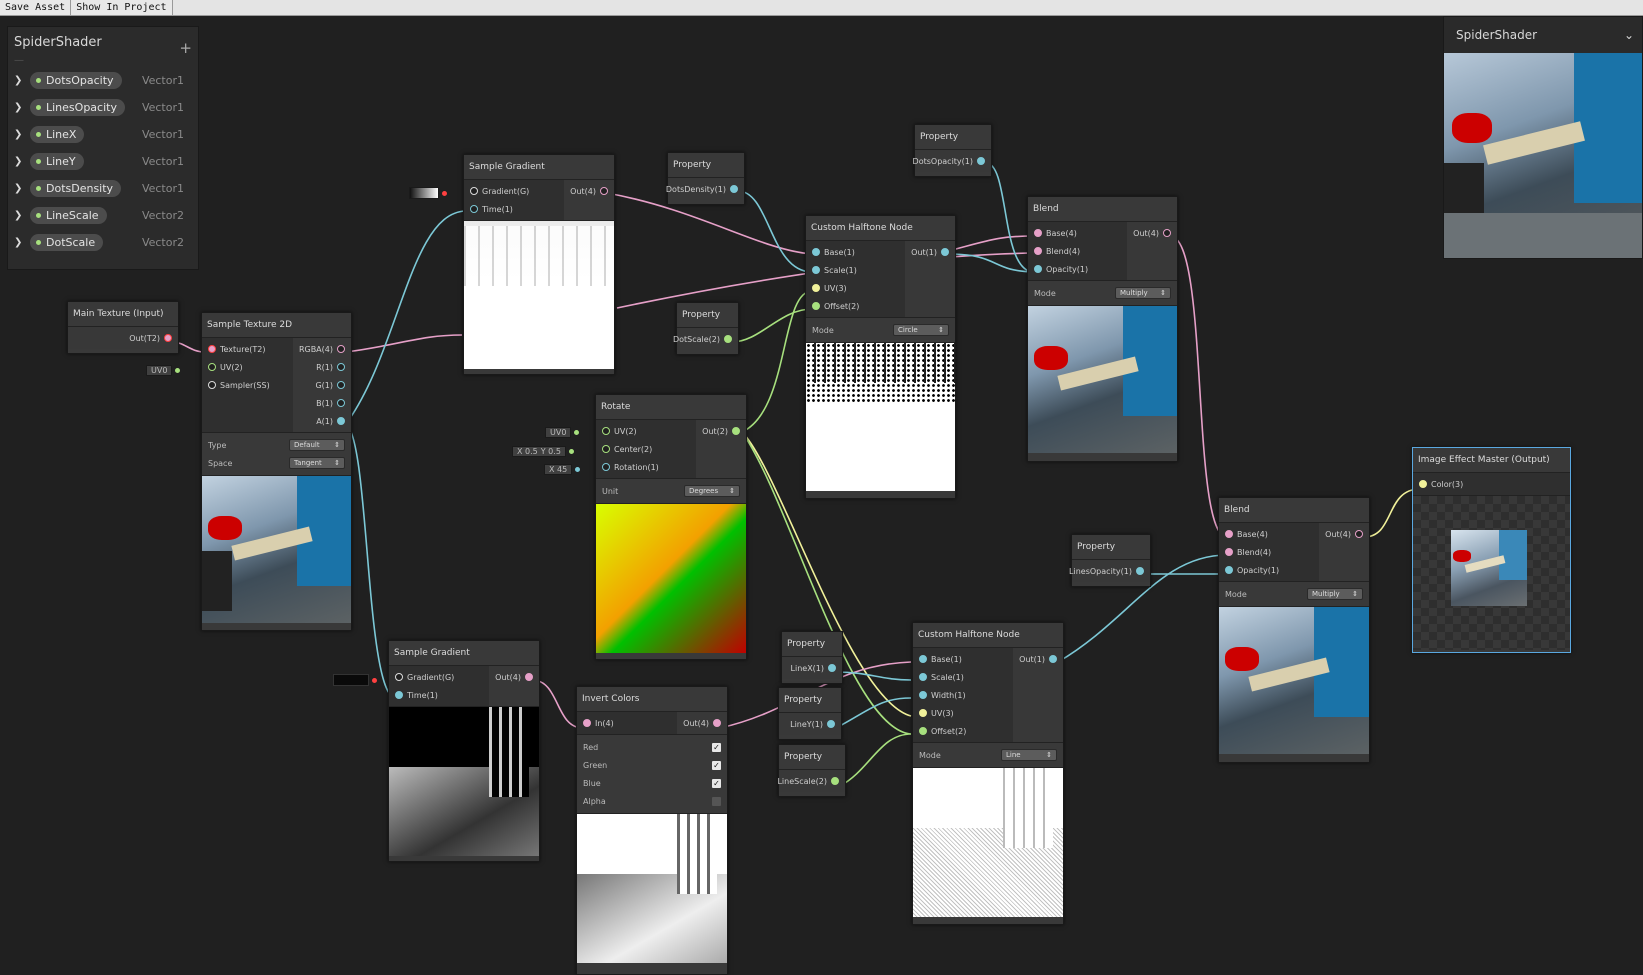 Image resolution: width=1643 pixels, height=975 pixels. What do you see at coordinates (527, 451) in the screenshot?
I see `center-x-field: X 0.5` at bounding box center [527, 451].